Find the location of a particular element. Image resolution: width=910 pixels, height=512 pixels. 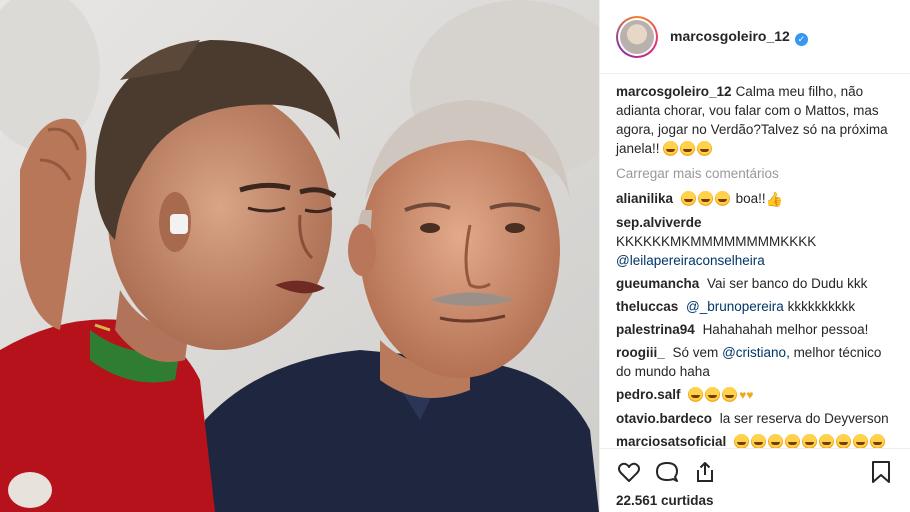

comment-row: marciosatsoficial is located at coordinates (758, 440).